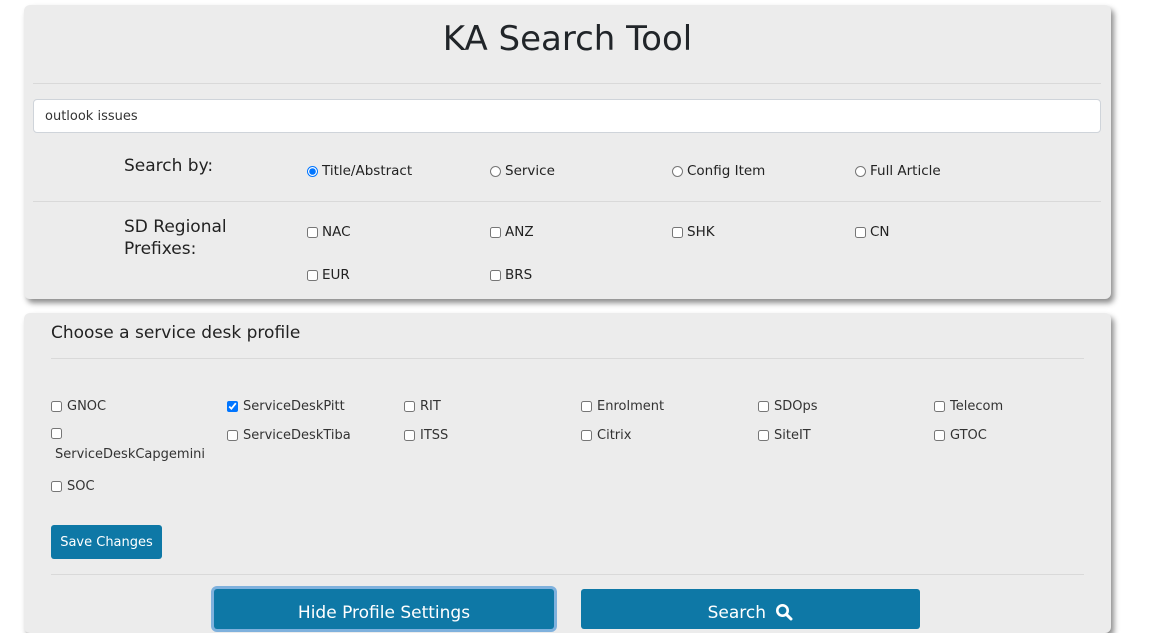 This screenshot has width=1162, height=633. What do you see at coordinates (430, 406) in the screenshot?
I see `profile-label: RIT` at bounding box center [430, 406].